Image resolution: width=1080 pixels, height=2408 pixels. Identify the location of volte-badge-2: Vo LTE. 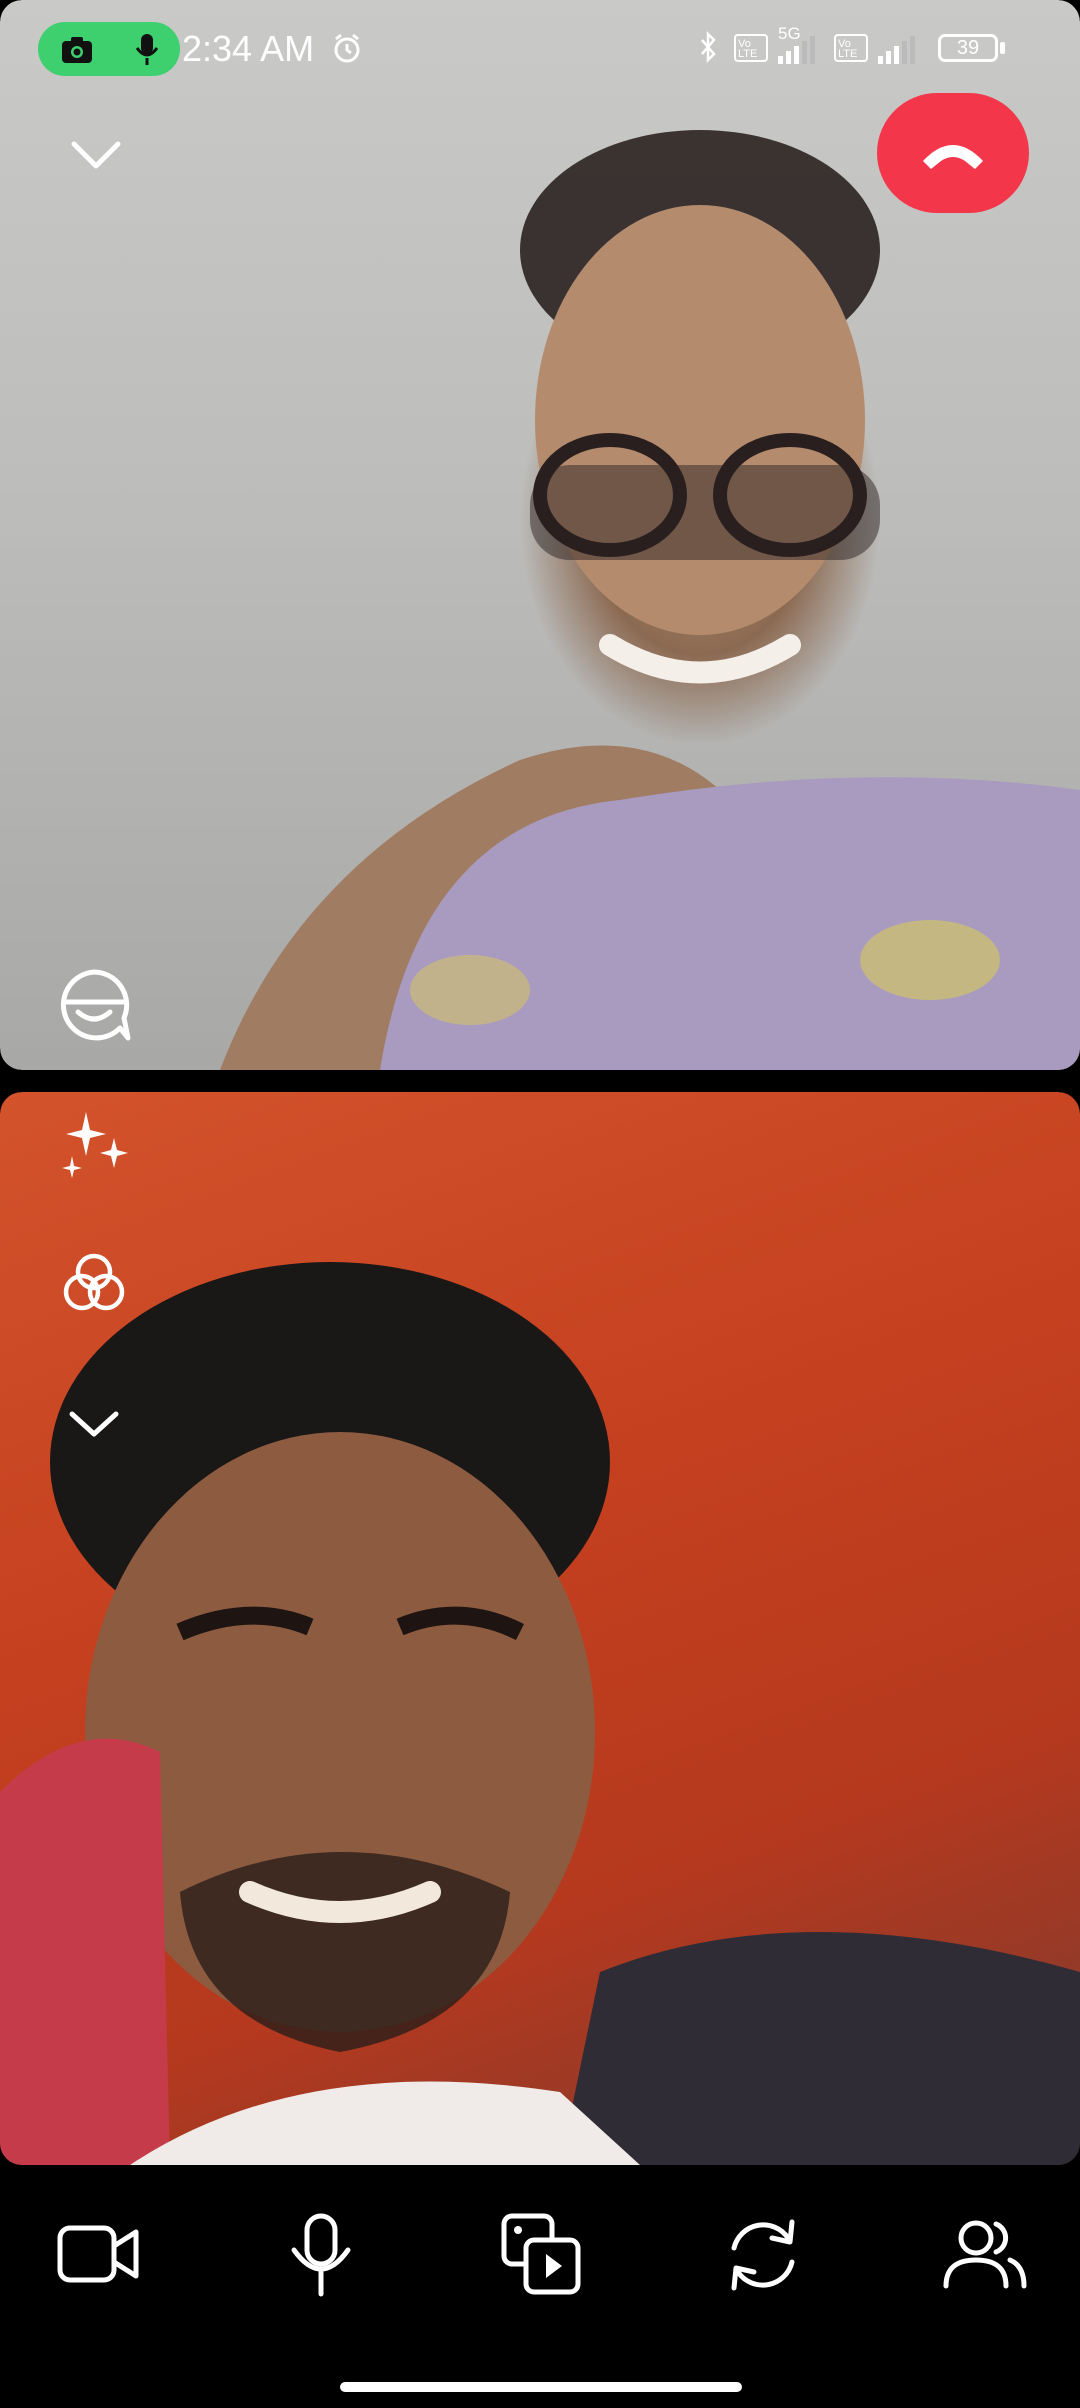
(851, 48).